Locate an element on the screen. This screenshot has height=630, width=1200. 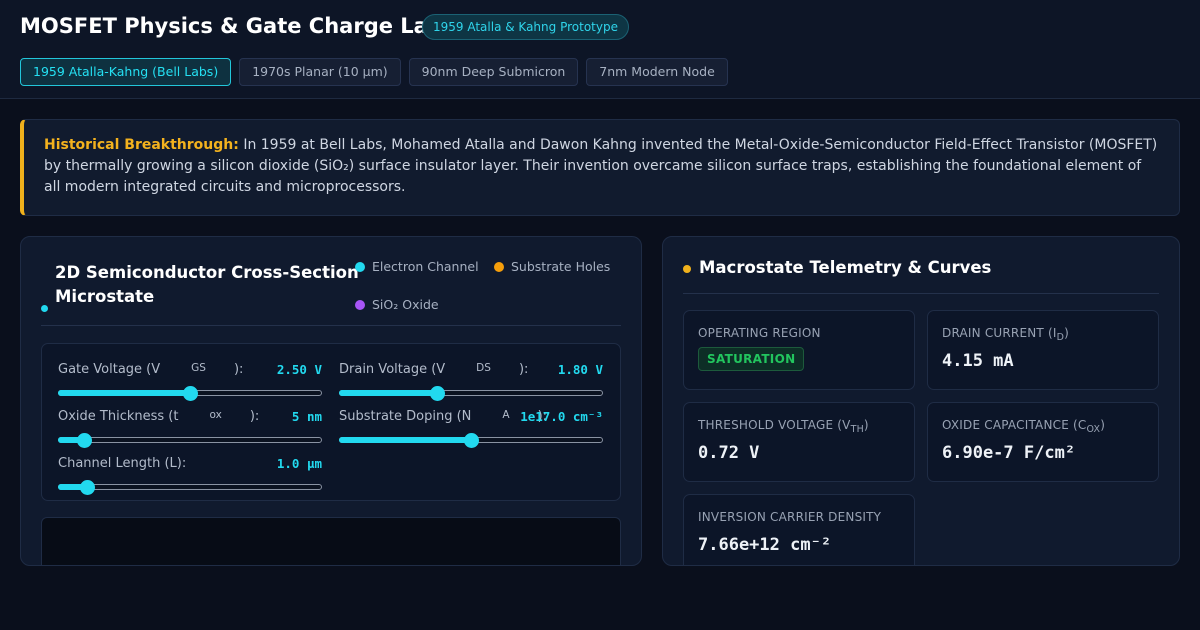
card-label: OPERATING REGION is located at coordinates (759, 333).